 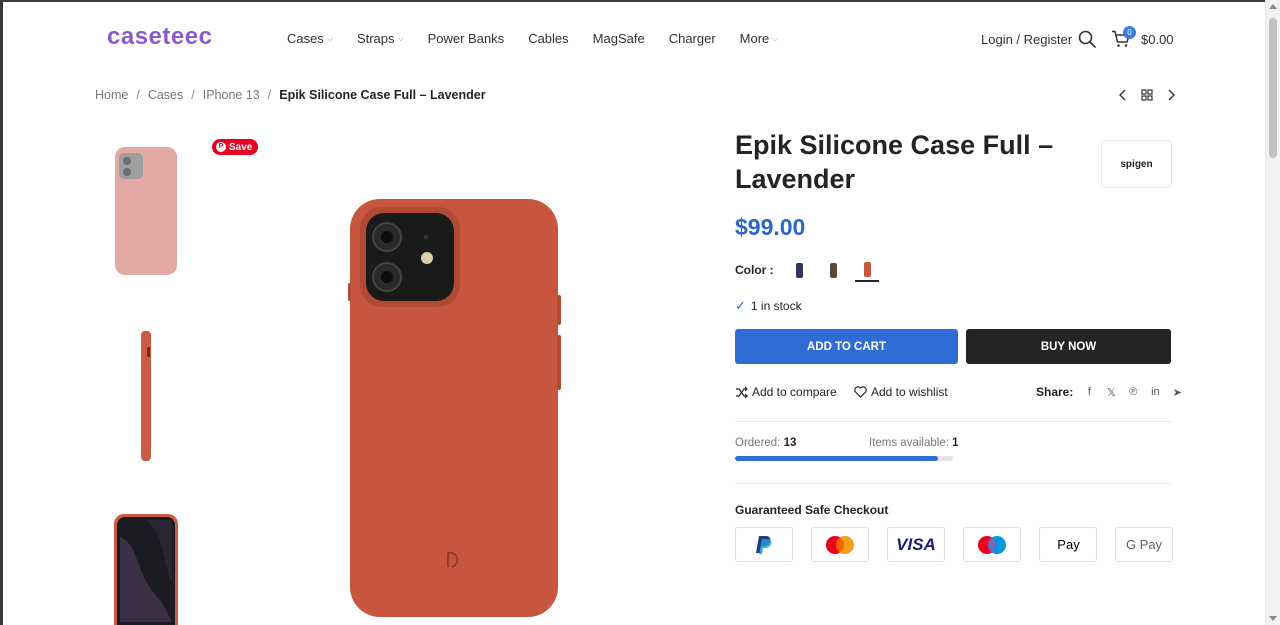 What do you see at coordinates (836, 458) in the screenshot?
I see `stock-progress-fill` at bounding box center [836, 458].